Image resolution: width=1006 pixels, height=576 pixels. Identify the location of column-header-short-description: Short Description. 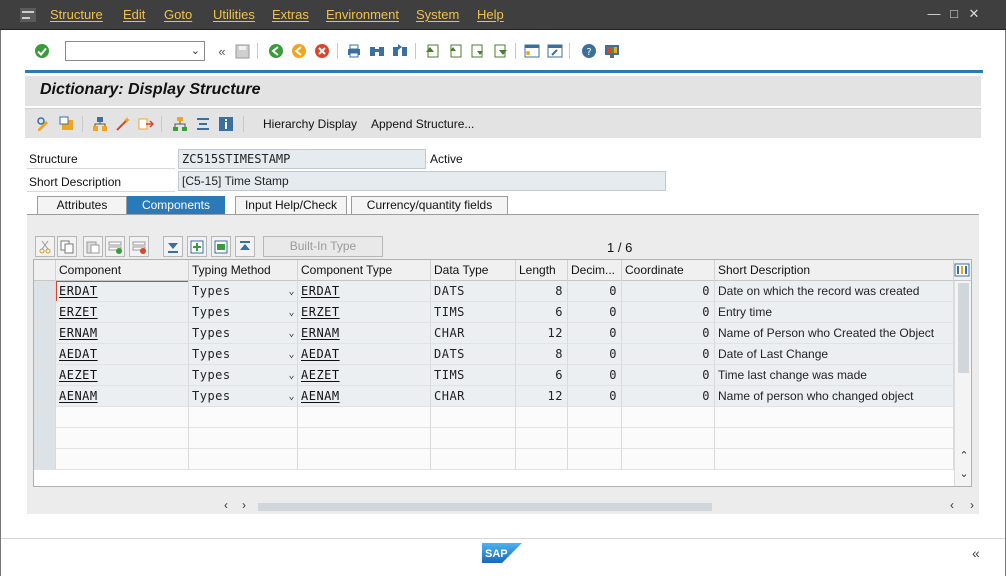
(834, 270).